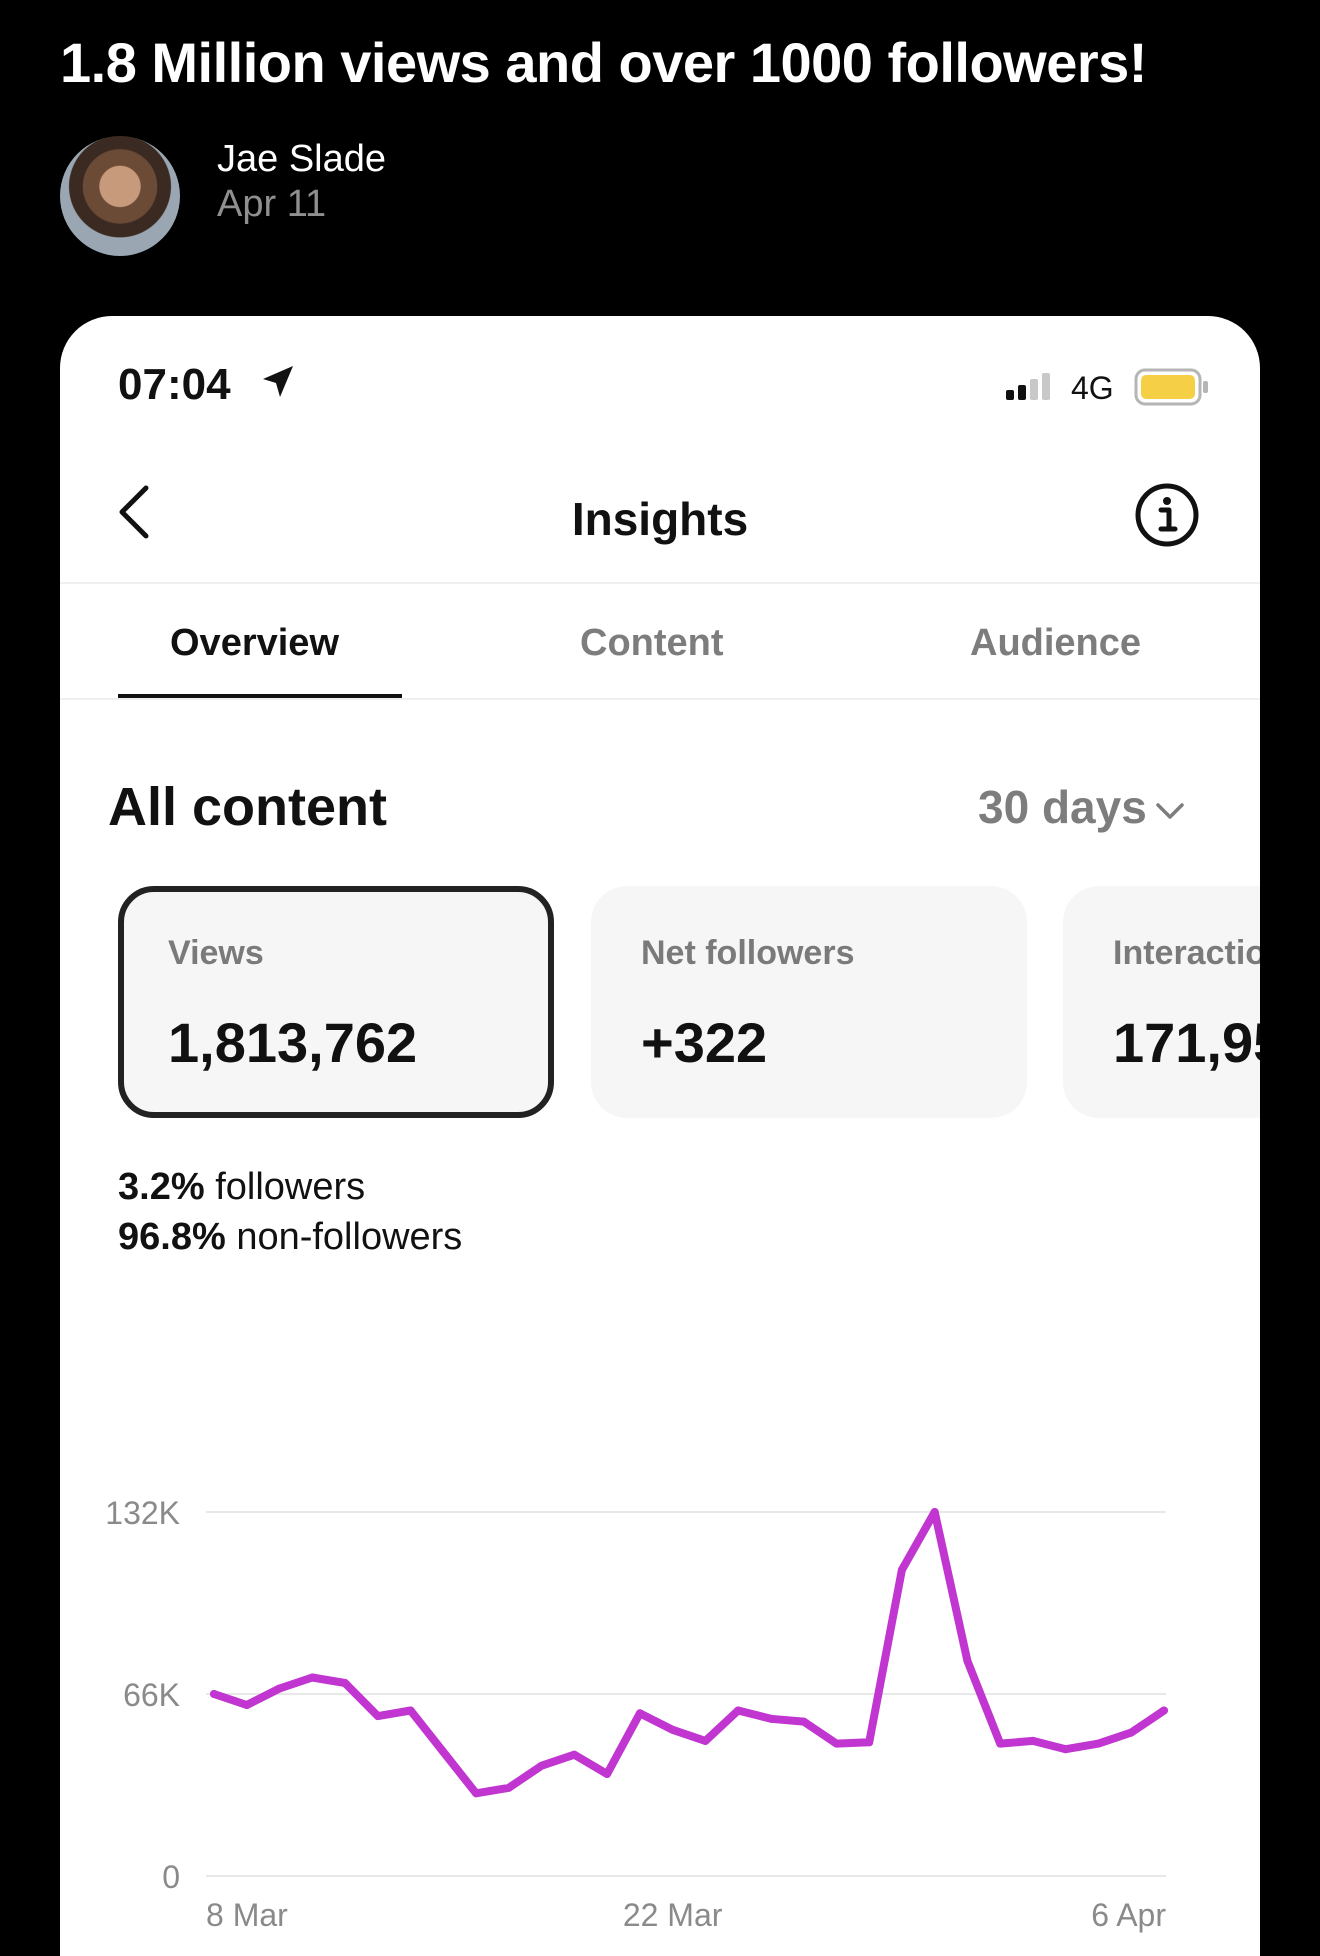 This screenshot has width=1320, height=1956. Describe the element at coordinates (1171, 387) in the screenshot. I see `battery-icon` at that location.